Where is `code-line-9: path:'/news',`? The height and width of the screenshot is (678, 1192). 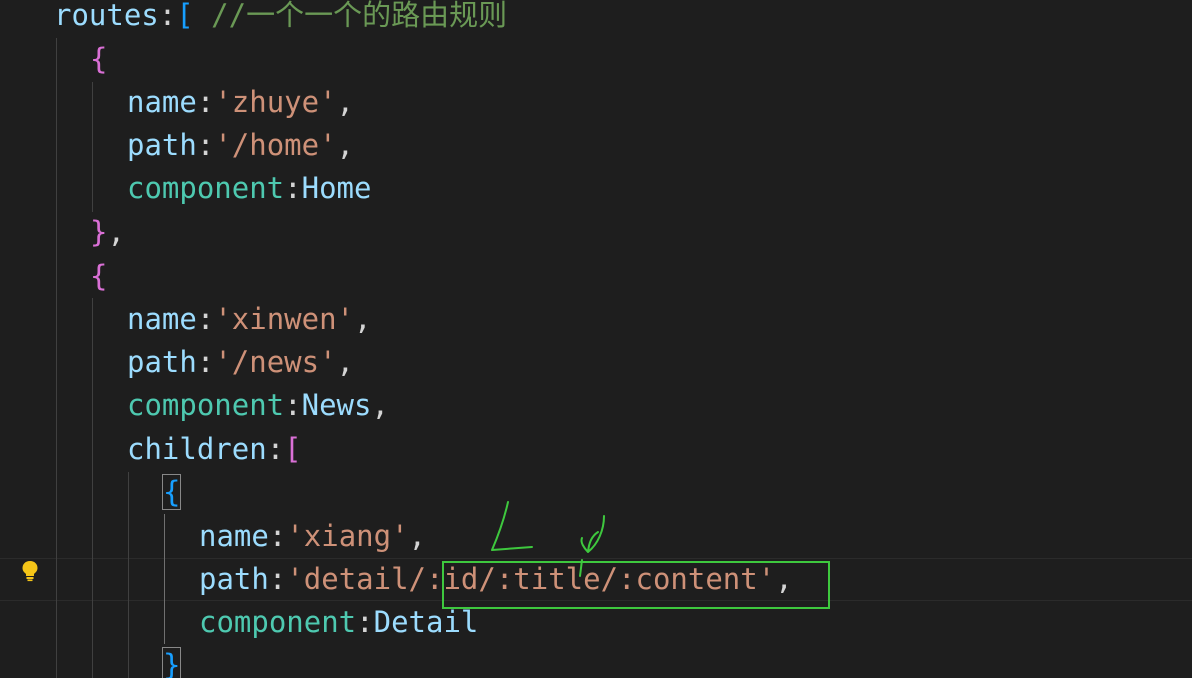
code-line-9: path:'/news', is located at coordinates (240, 362).